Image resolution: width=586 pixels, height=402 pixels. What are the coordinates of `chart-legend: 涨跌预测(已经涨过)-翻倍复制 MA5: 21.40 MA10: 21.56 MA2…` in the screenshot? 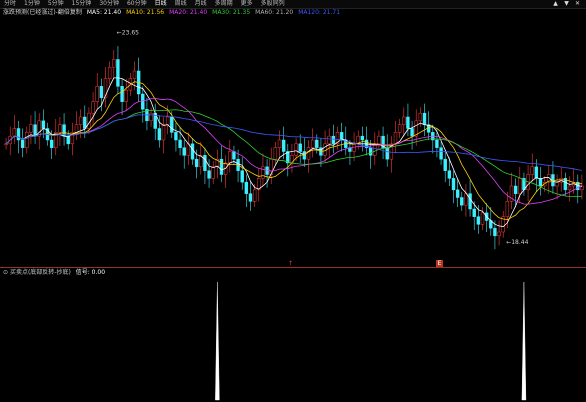 It's located at (293, 12).